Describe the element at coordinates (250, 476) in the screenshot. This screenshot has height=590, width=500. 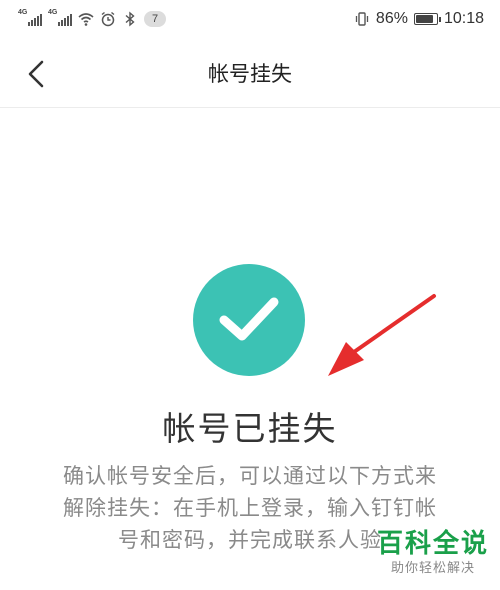
I see `description-line: 确认帐号安全后，可以通过以下方式来` at that location.